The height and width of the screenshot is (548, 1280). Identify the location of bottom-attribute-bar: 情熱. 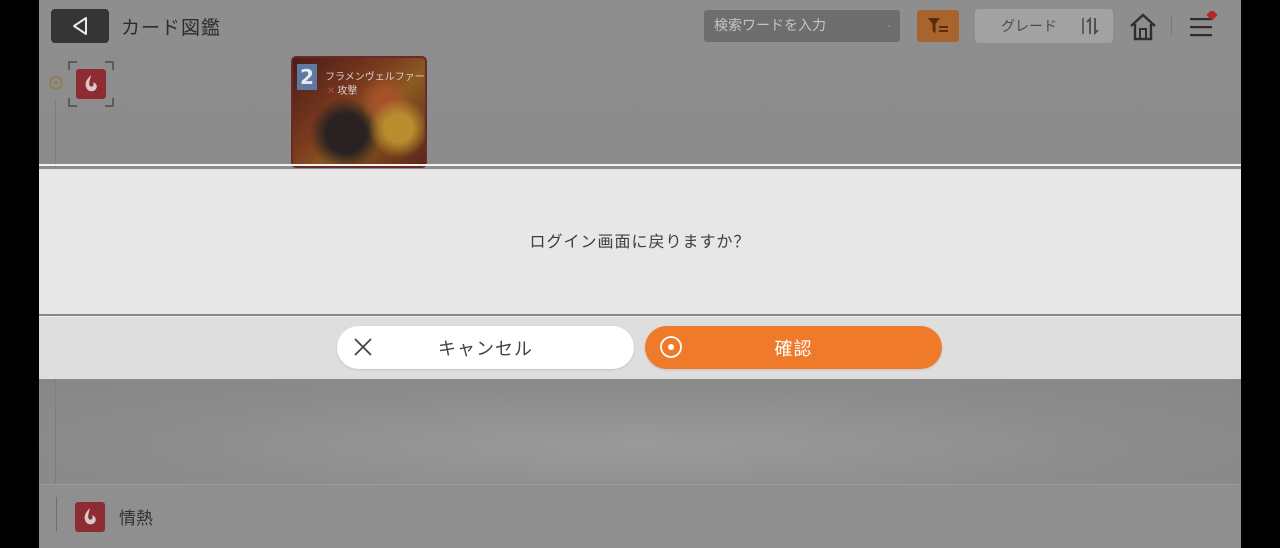
(640, 516).